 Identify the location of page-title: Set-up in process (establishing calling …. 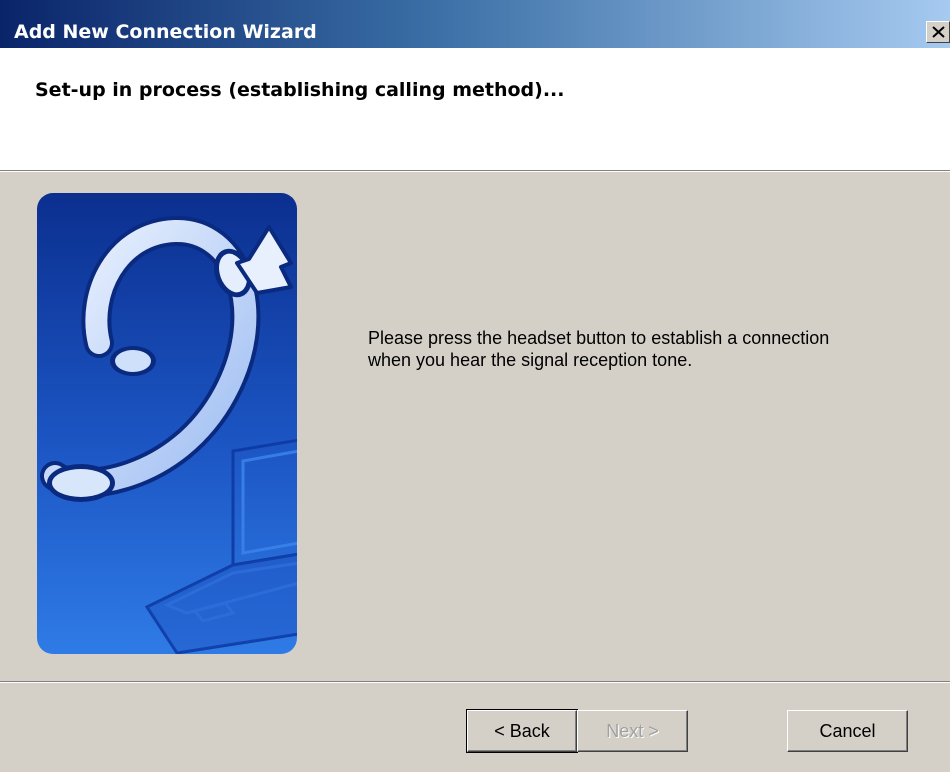
(300, 90).